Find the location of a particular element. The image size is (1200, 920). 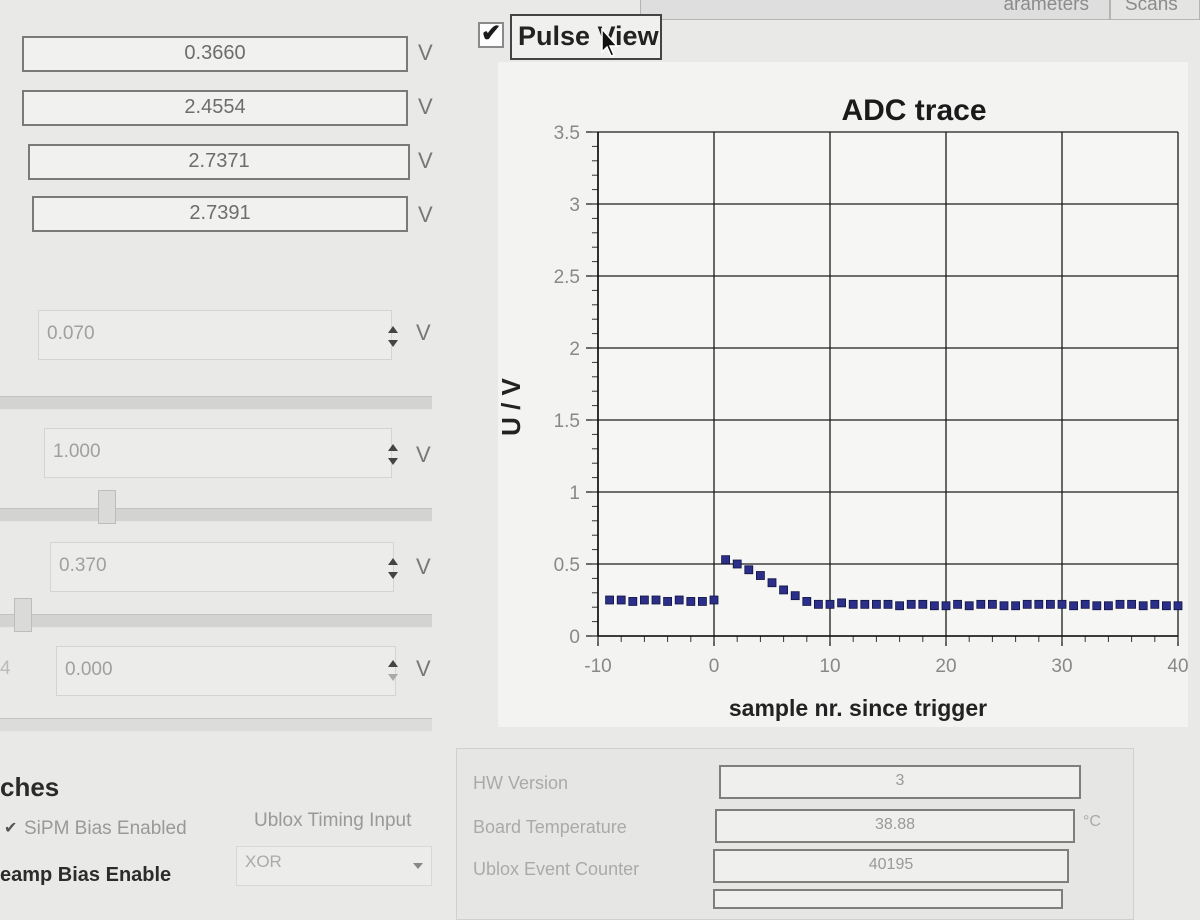

preamp-bias-label: eamp Bias Enable is located at coordinates (85, 875).